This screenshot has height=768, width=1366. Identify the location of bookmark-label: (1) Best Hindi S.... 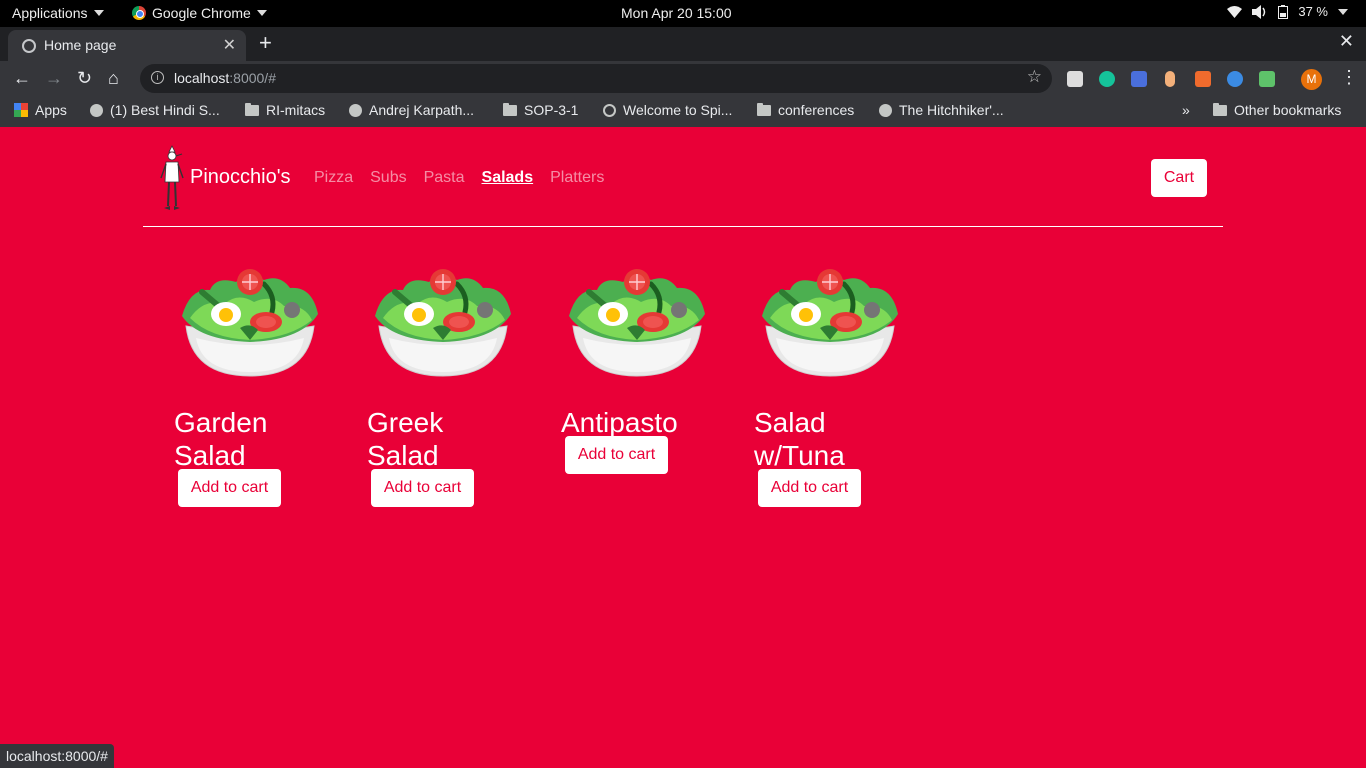
(165, 110).